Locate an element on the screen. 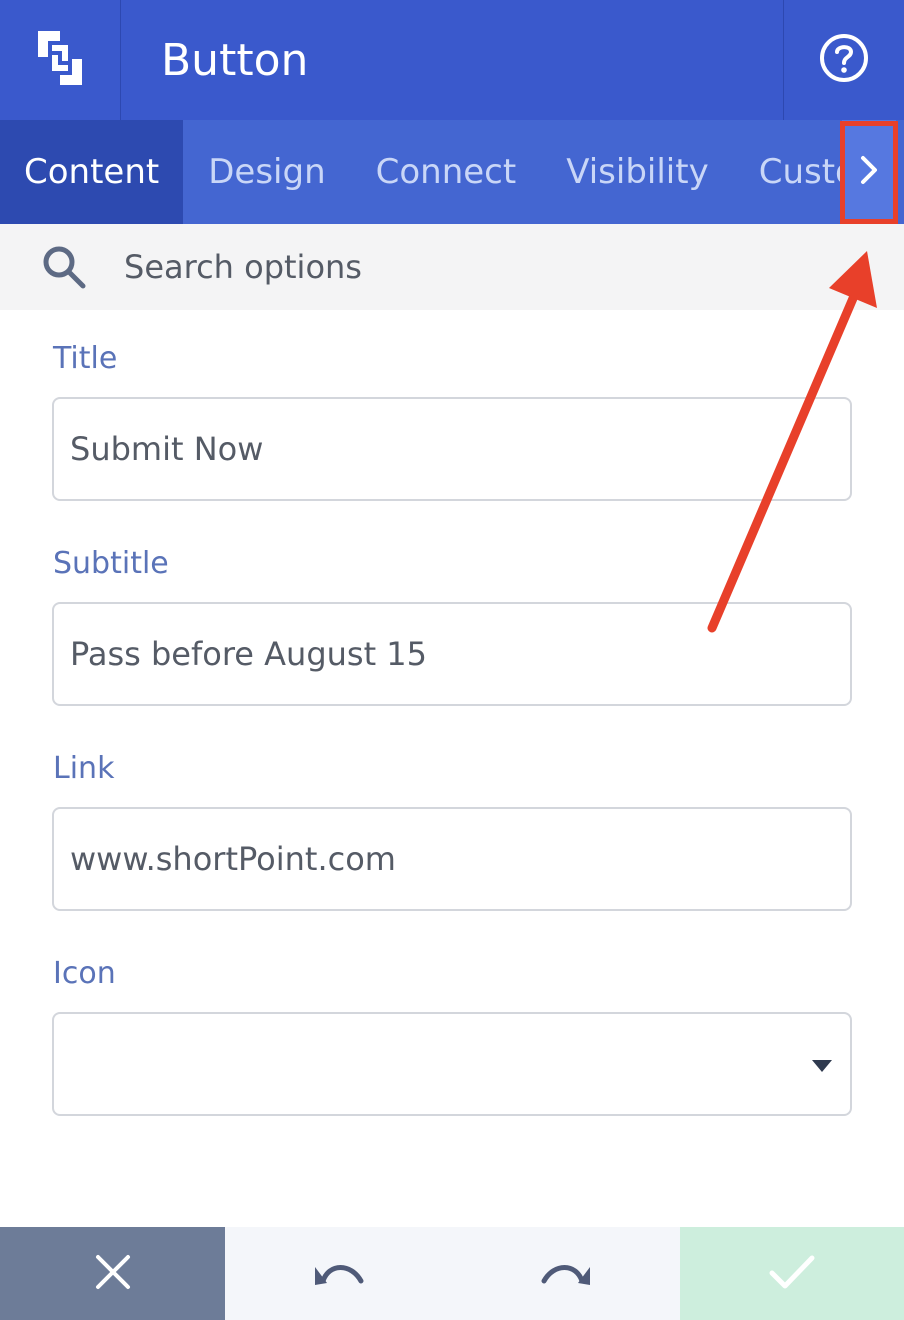  close-icon is located at coordinates (113, 1274).